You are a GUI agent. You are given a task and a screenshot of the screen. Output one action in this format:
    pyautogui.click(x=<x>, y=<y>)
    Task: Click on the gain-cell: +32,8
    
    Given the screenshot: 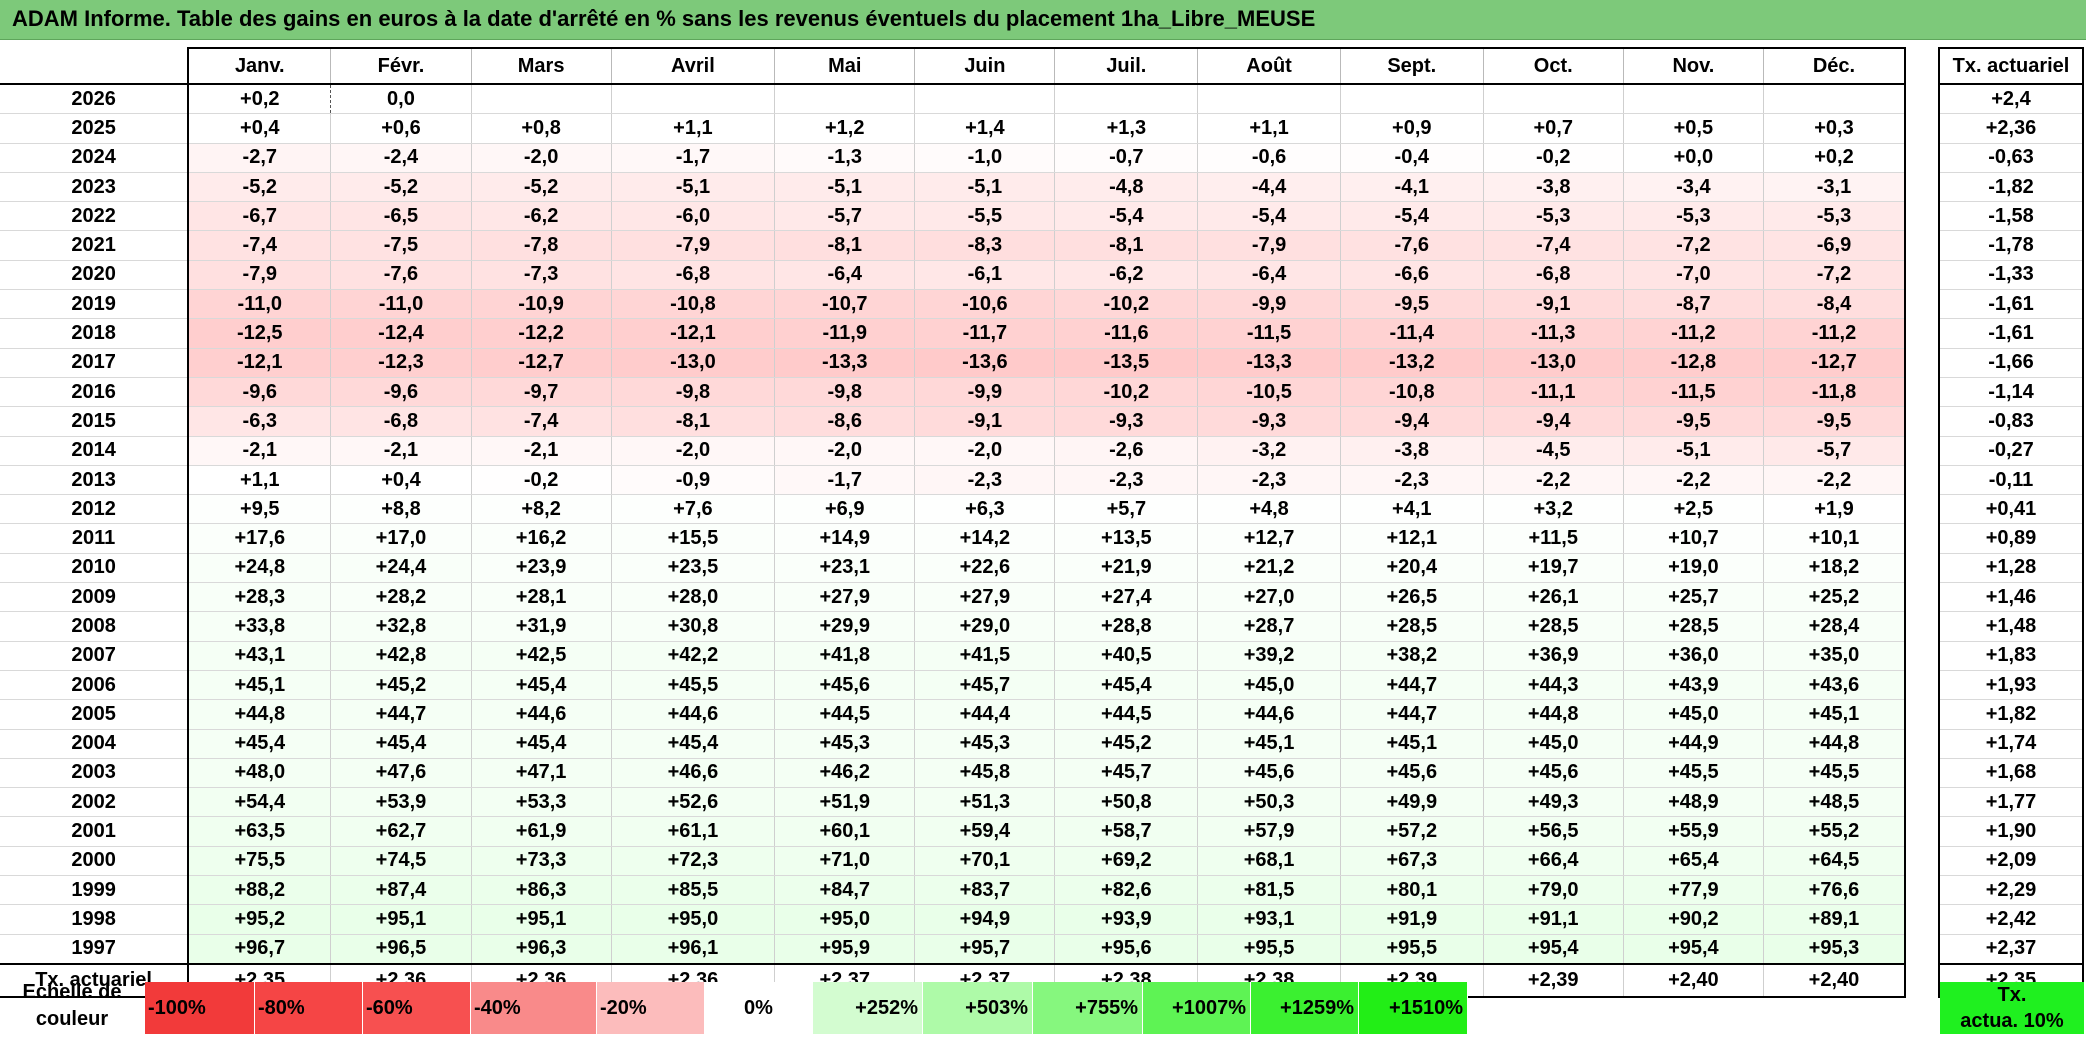 What is the action you would take?
    pyautogui.click(x=401, y=626)
    